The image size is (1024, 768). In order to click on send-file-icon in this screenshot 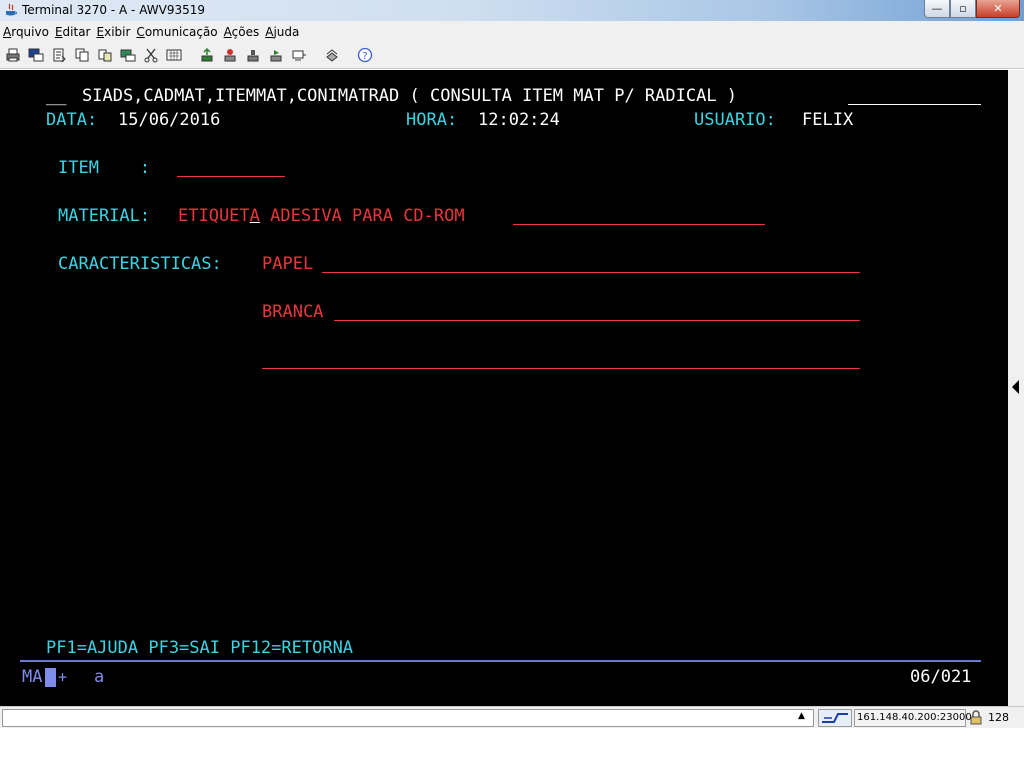, I will do `click(207, 54)`.